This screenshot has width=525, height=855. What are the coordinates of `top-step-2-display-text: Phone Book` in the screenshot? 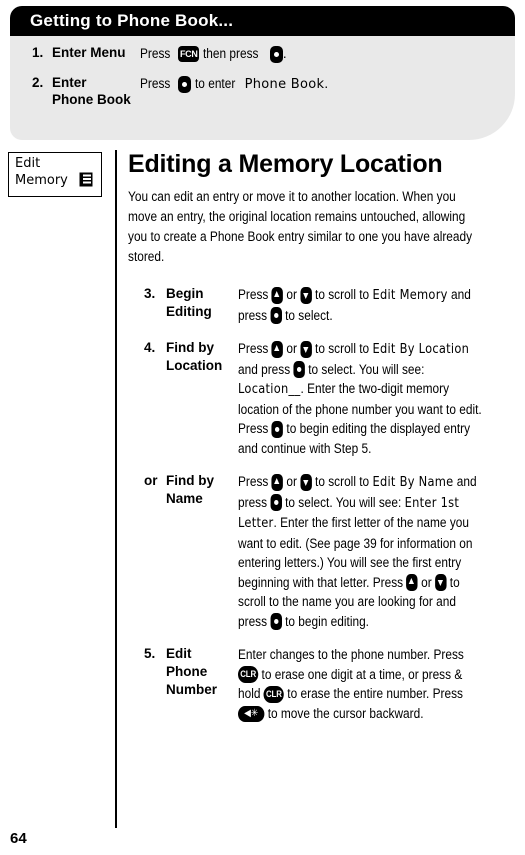 It's located at (284, 84).